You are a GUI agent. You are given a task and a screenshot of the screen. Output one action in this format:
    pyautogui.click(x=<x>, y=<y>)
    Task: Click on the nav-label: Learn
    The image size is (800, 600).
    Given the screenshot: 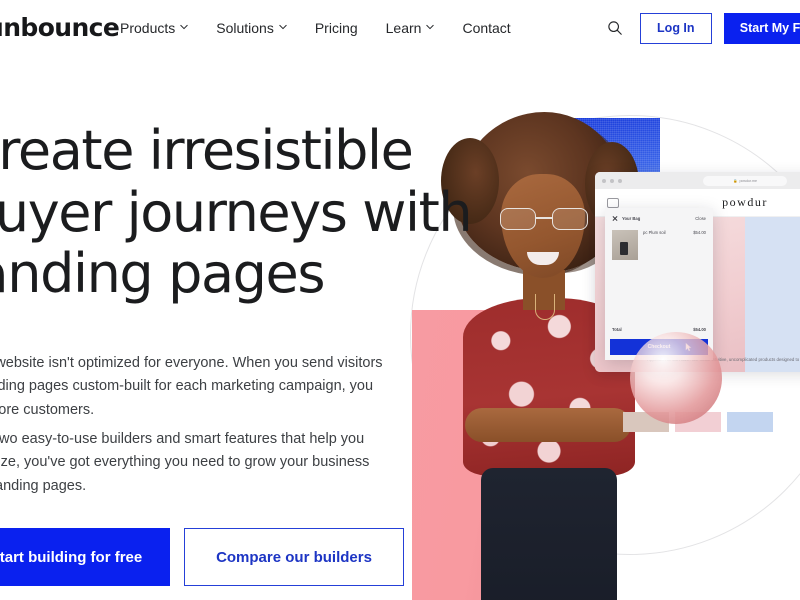 What is the action you would take?
    pyautogui.click(x=403, y=28)
    